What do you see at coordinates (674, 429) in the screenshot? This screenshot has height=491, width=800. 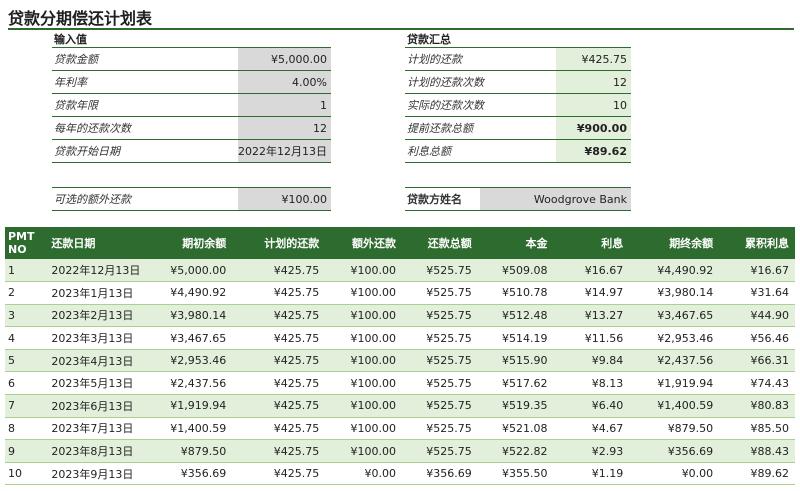 I see `ending-balance-cell: ¥879.50` at bounding box center [674, 429].